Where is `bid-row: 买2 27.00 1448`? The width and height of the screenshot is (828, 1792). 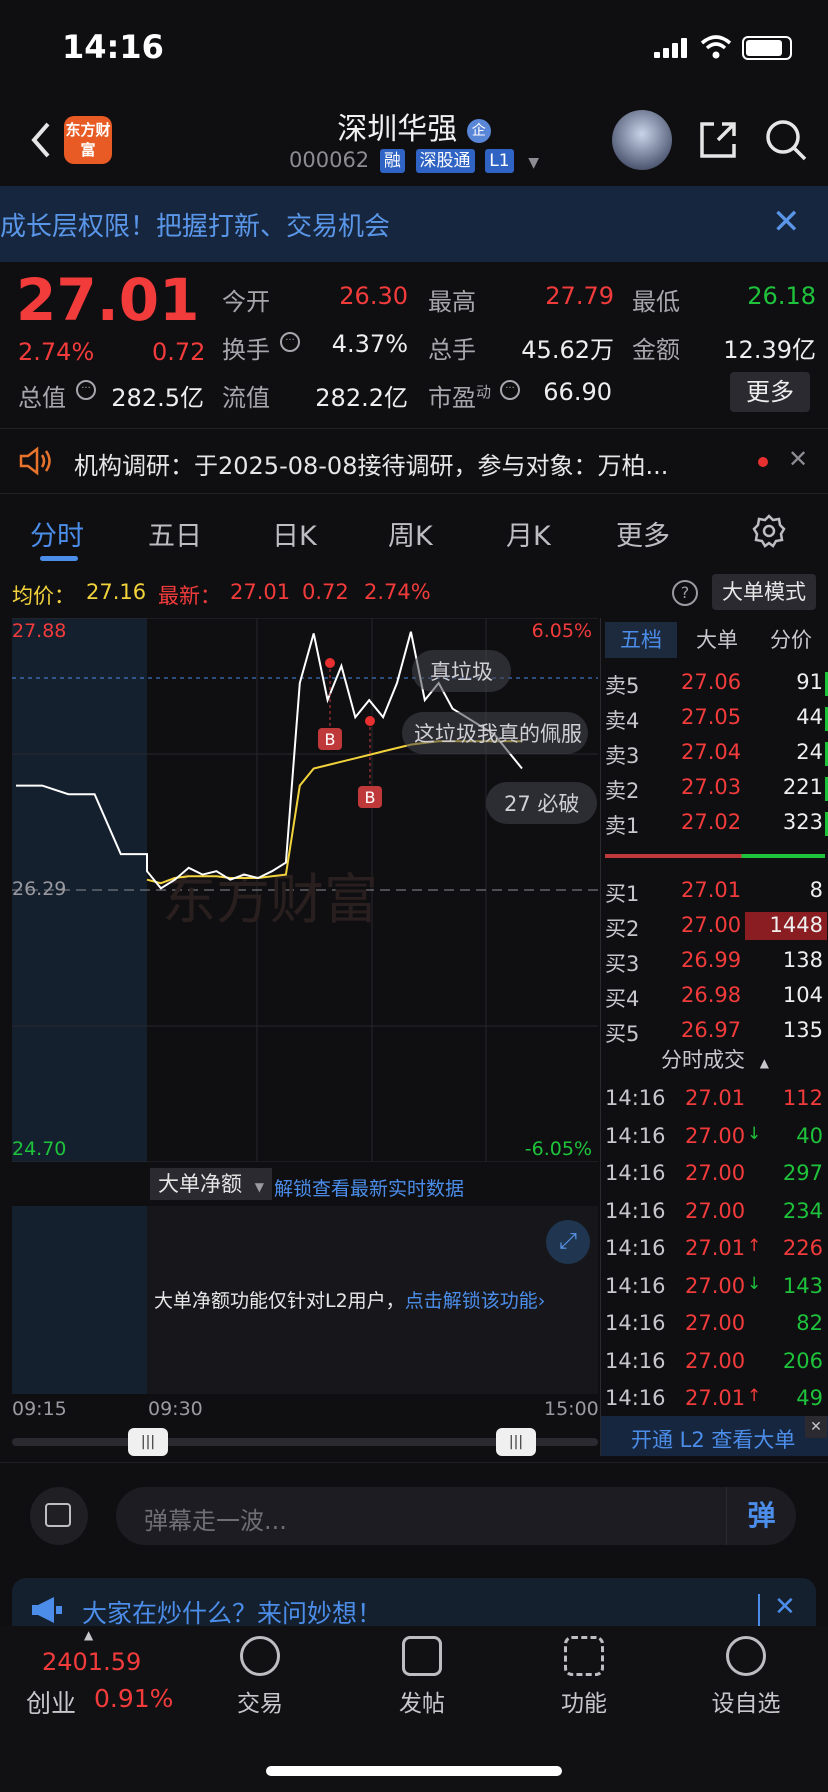 bid-row: 买2 27.00 1448 is located at coordinates (714, 926).